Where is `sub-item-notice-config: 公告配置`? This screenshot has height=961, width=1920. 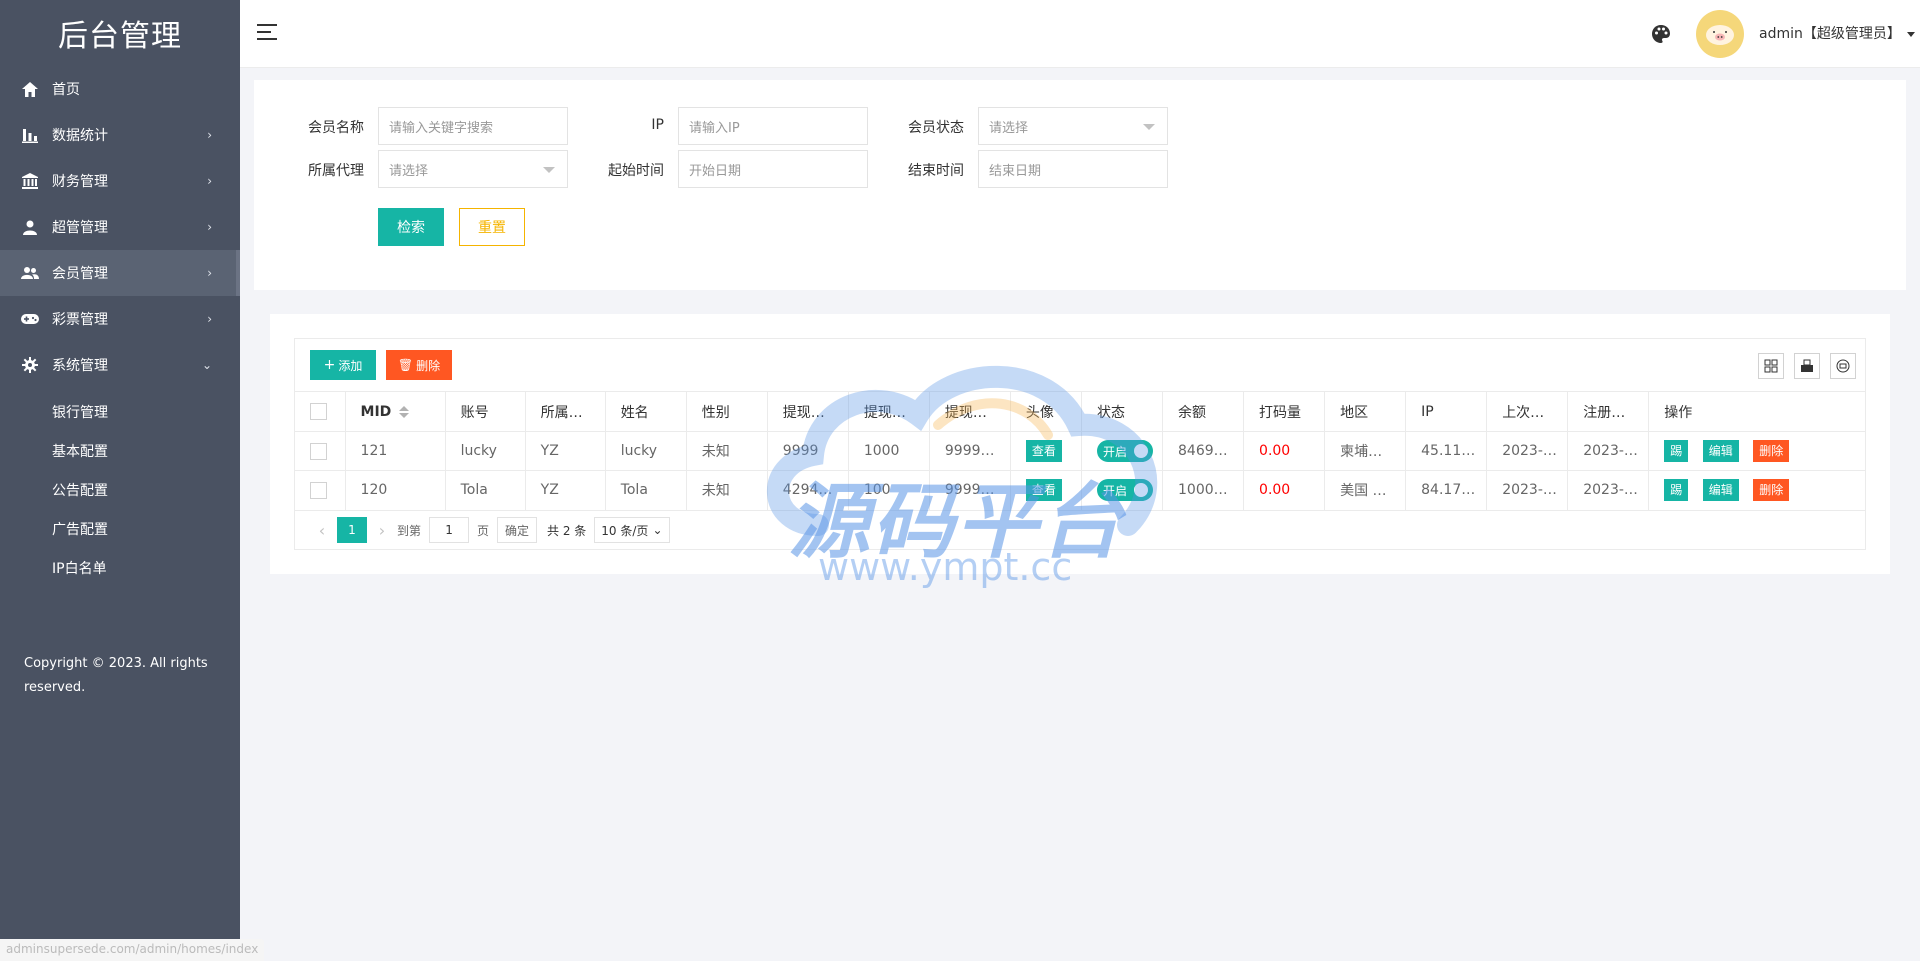 sub-item-notice-config: 公告配置 is located at coordinates (120, 489).